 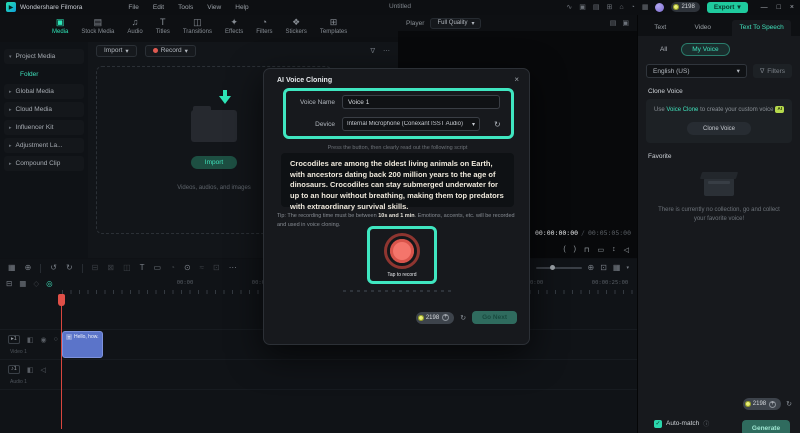 What do you see at coordinates (158, 7) in the screenshot?
I see `menu-edit: Edit` at bounding box center [158, 7].